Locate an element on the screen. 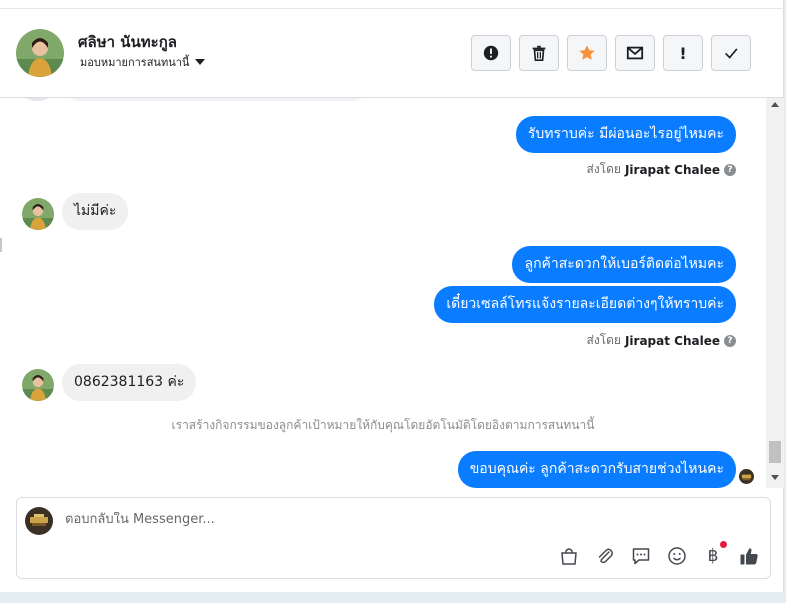  saved-reply-button is located at coordinates (641, 556).